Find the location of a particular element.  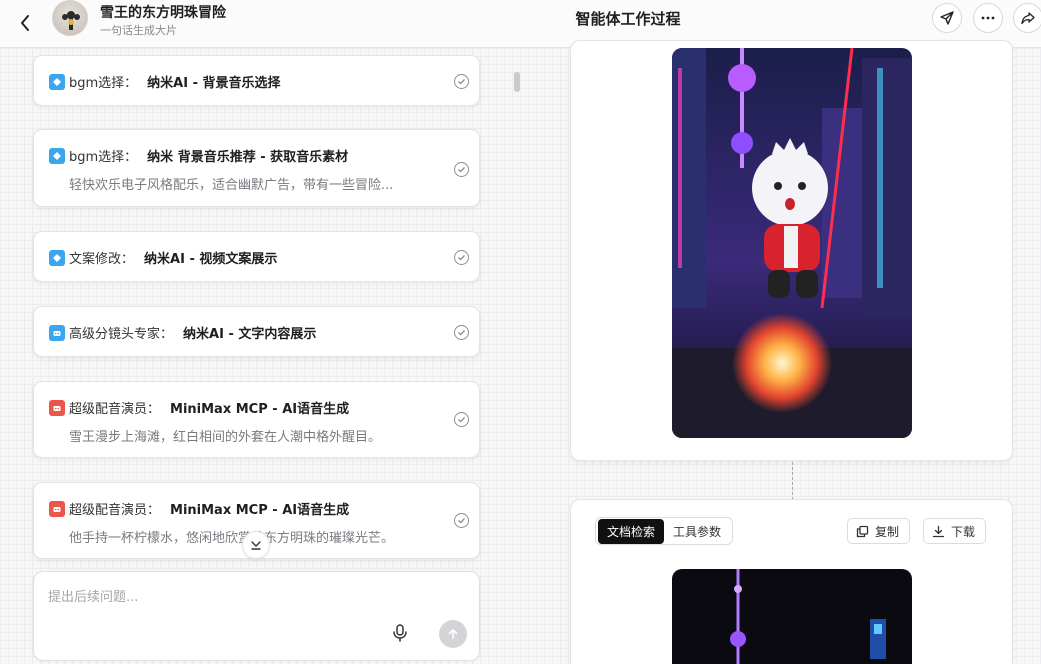

copy-button: 复制 is located at coordinates (878, 531).